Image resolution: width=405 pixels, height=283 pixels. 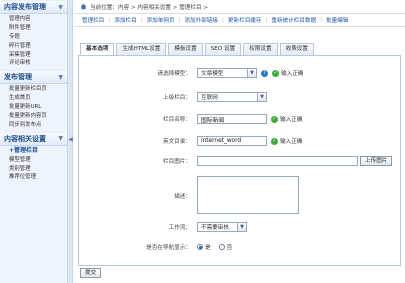 What do you see at coordinates (200, 247) in the screenshot?
I see `radio-yes` at bounding box center [200, 247].